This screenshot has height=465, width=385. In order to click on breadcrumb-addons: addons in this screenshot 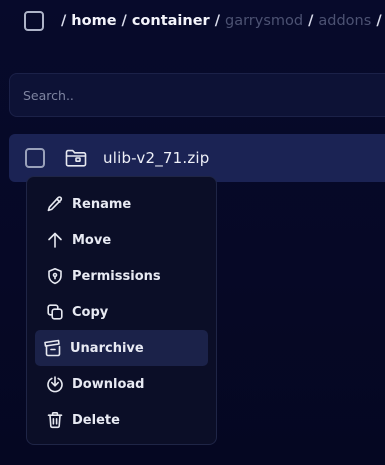, I will do `click(344, 21)`.